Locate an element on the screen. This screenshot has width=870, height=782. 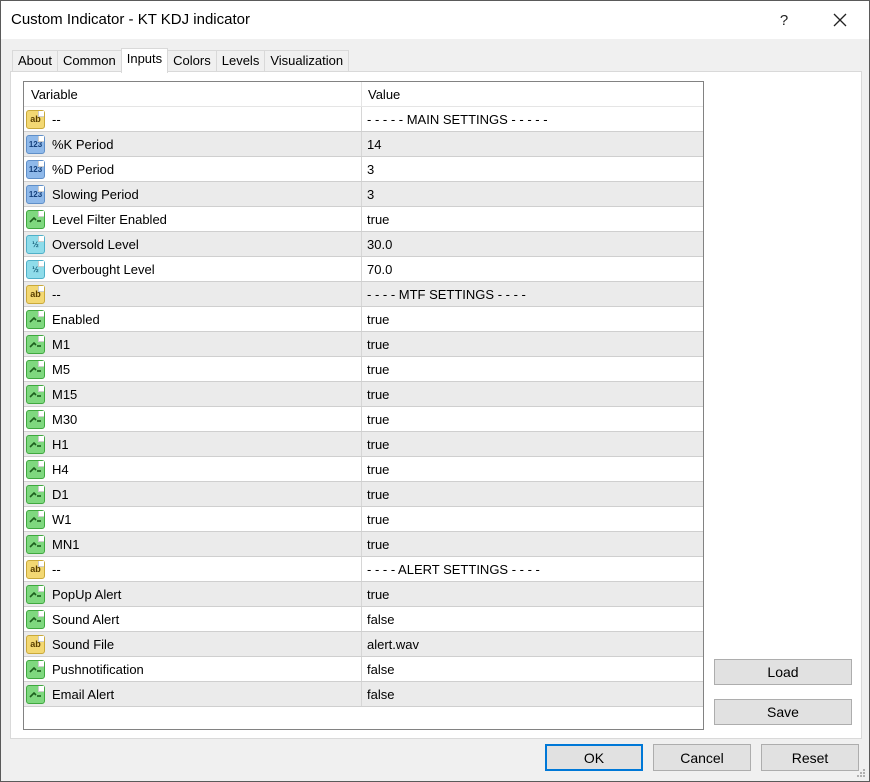
tab-colors: Colors is located at coordinates (192, 61).